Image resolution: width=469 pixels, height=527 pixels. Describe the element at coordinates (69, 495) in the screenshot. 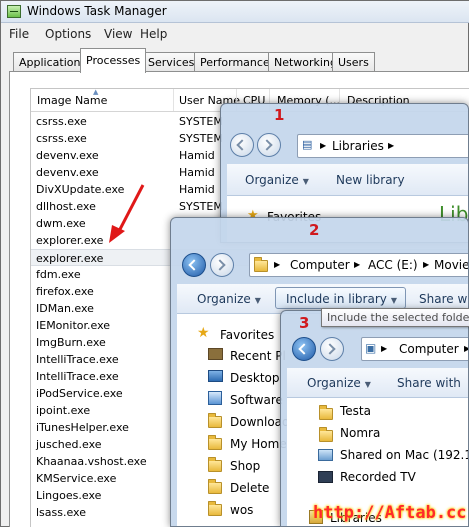

I see `cell-image-name: Lingoes.exe` at that location.